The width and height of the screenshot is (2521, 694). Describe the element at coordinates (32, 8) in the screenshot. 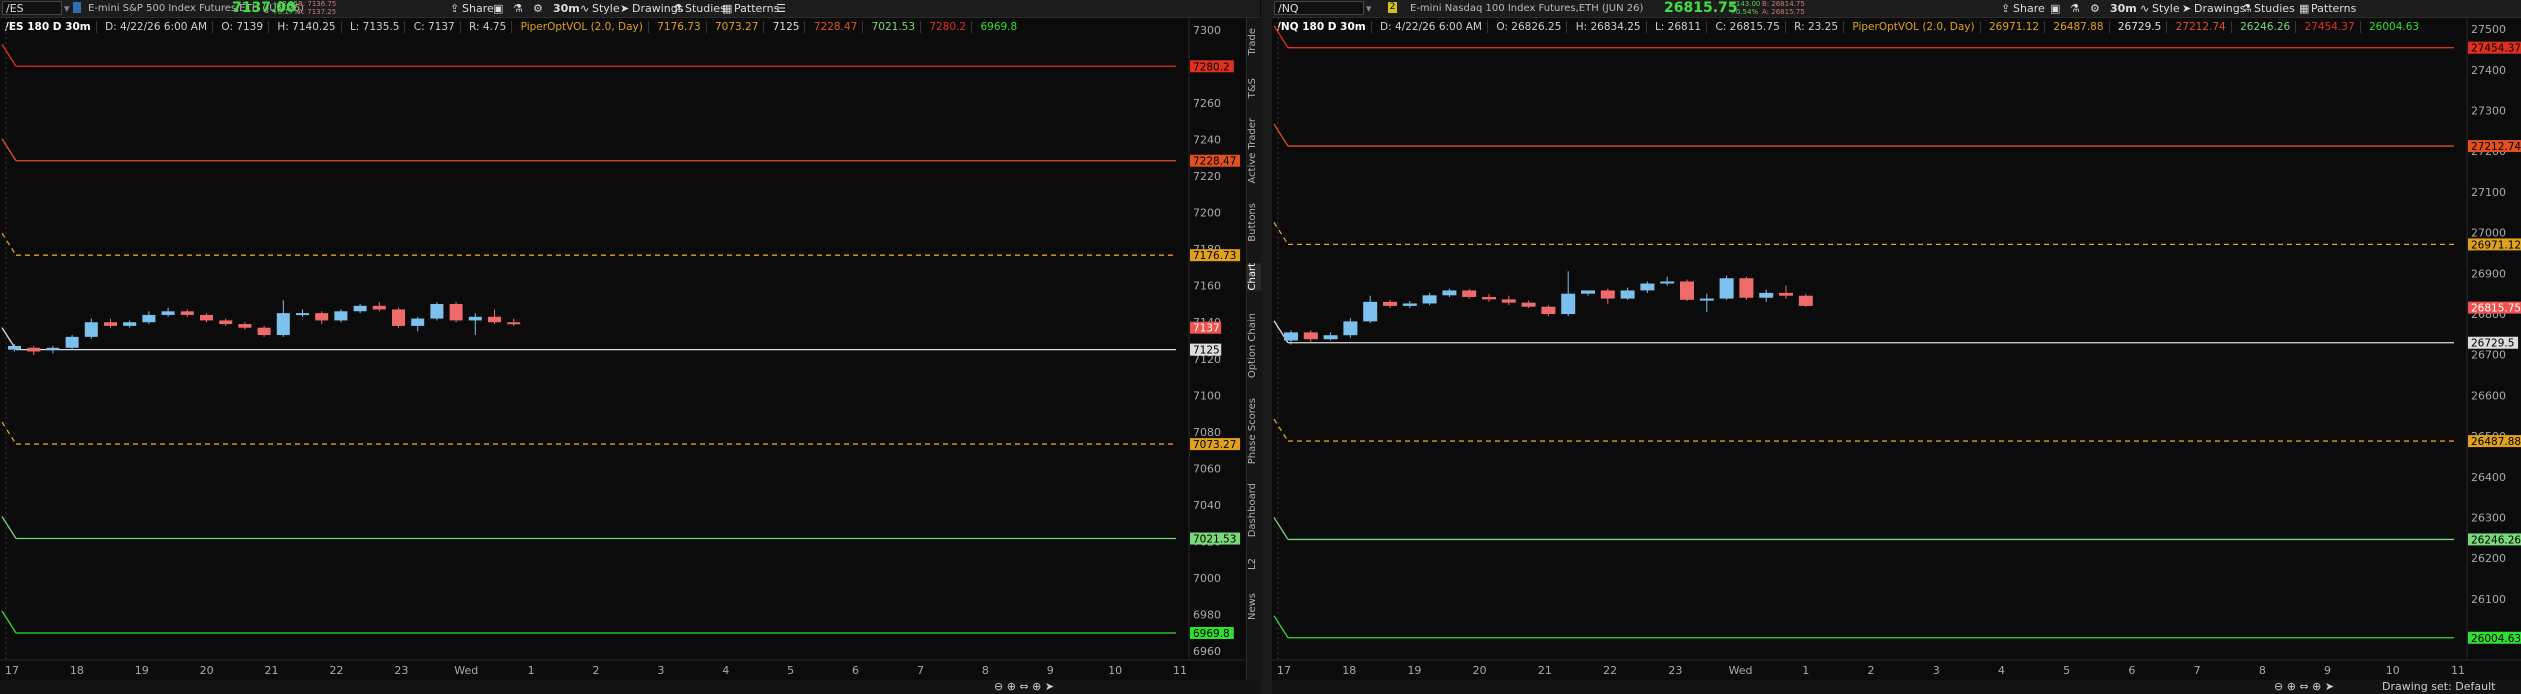

I see `symbol-input: /ES` at that location.